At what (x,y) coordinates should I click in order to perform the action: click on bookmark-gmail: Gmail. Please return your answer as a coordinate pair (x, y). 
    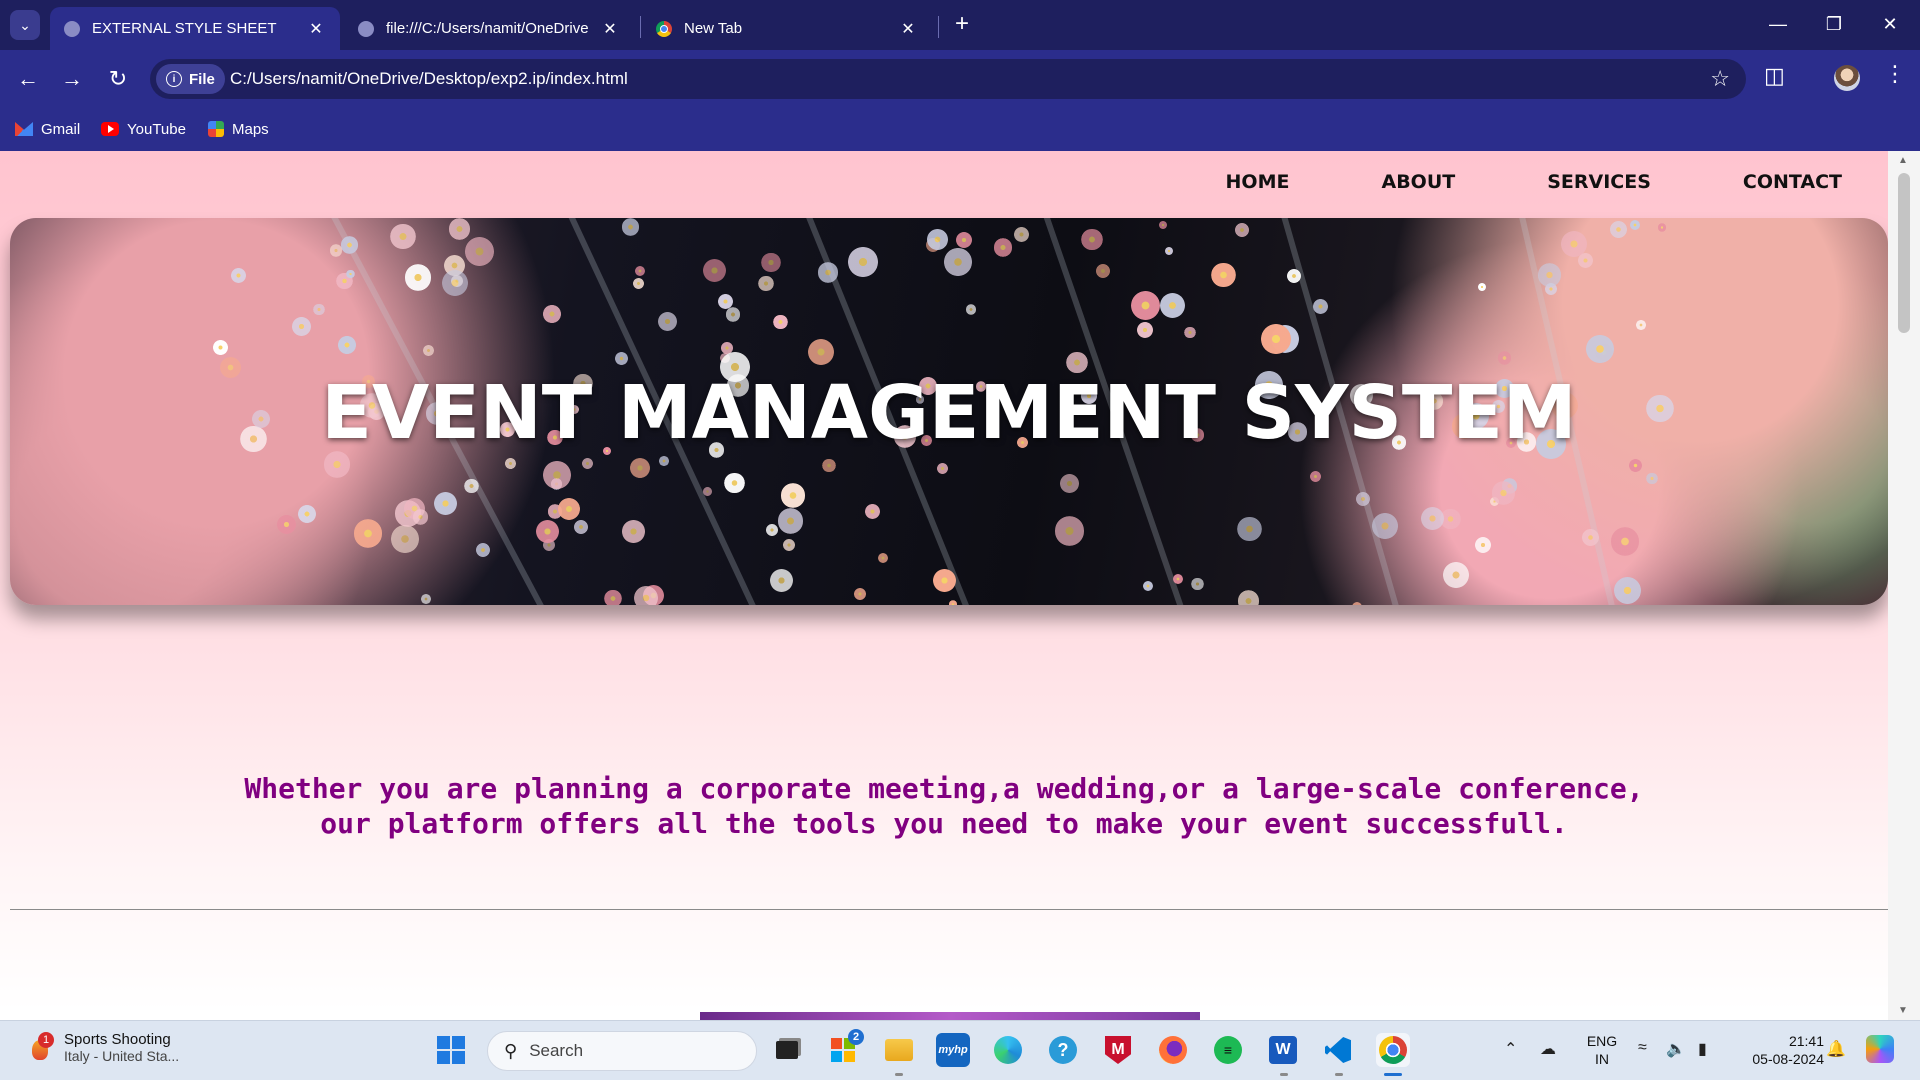
    Looking at the image, I should click on (47, 129).